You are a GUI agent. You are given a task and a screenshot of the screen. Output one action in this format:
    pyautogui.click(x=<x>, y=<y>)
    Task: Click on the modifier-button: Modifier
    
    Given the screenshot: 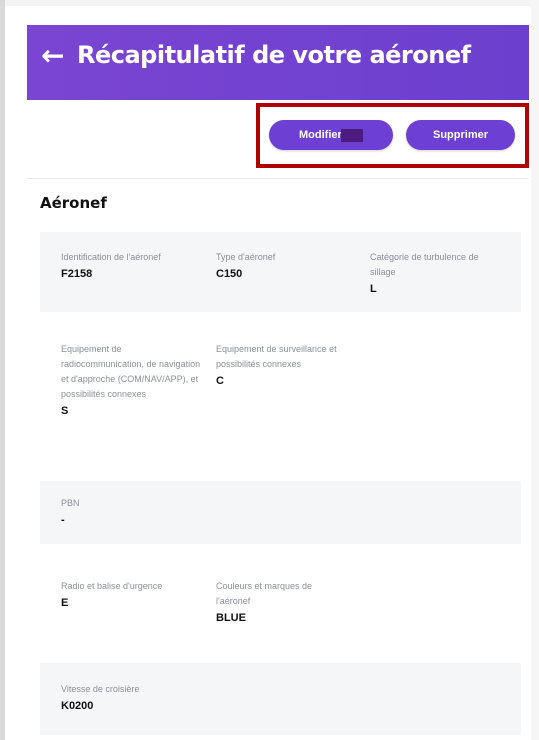 What is the action you would take?
    pyautogui.click(x=331, y=135)
    